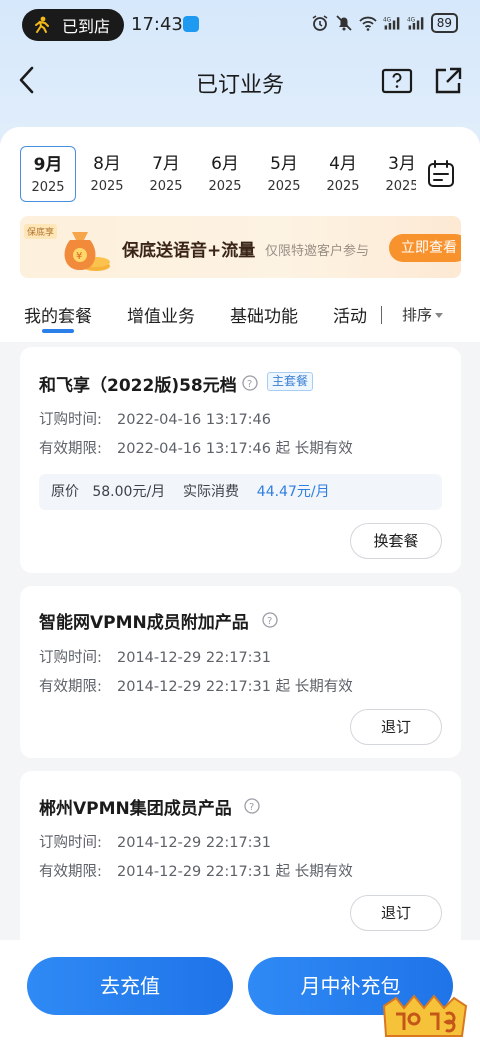 Image resolution: width=480 pixels, height=1058 pixels. What do you see at coordinates (48, 165) in the screenshot?
I see `month-label: 9月` at bounding box center [48, 165].